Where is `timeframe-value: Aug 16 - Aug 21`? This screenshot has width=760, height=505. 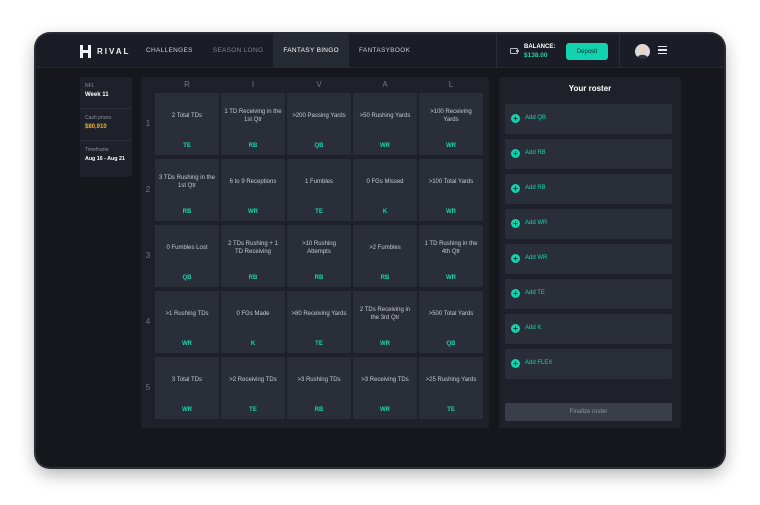 timeframe-value: Aug 16 - Aug 21 is located at coordinates (105, 159).